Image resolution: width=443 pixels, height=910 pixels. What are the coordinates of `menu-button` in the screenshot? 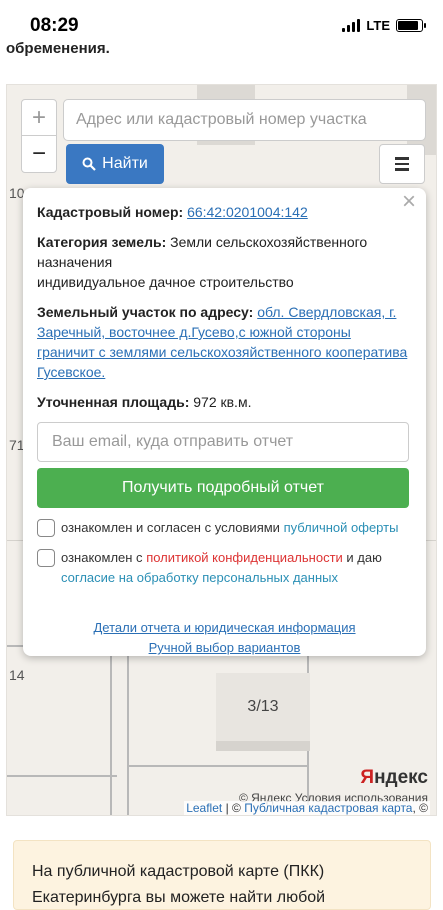 It's located at (402, 164).